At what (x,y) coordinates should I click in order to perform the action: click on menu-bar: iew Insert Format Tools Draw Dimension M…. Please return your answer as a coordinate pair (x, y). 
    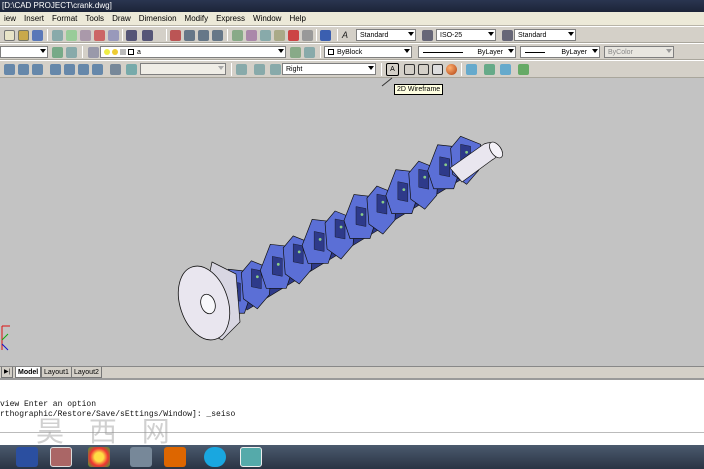
    Looking at the image, I should click on (352, 19).